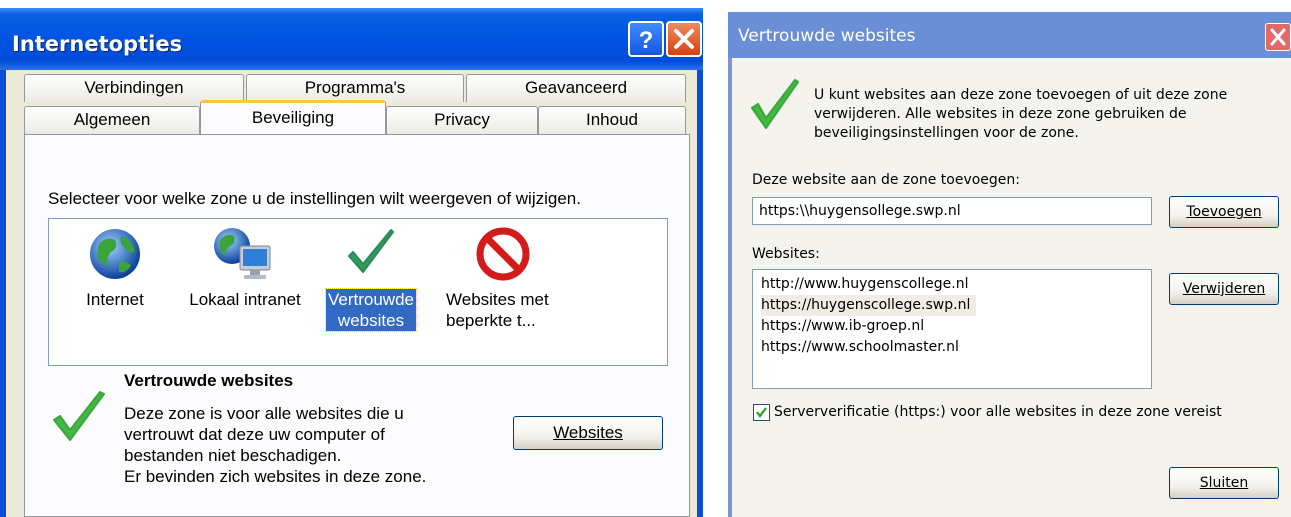 The image size is (1291, 517). What do you see at coordinates (97, 44) in the screenshot?
I see `dialog-title: Internetopties` at bounding box center [97, 44].